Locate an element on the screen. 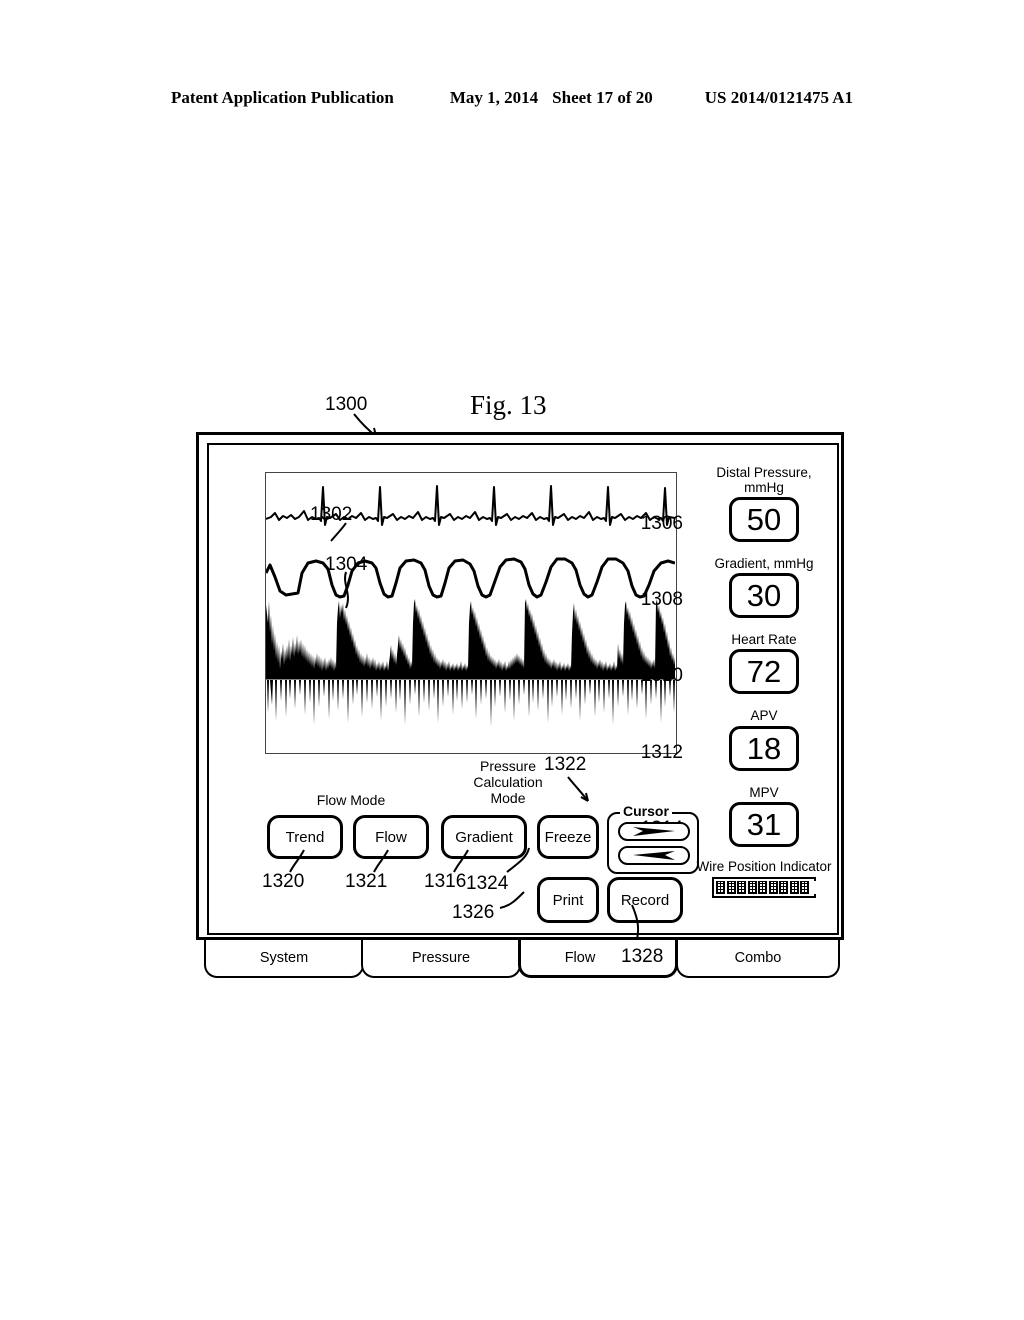 This screenshot has width=1024, height=1320. tab-system: System is located at coordinates (284, 959).